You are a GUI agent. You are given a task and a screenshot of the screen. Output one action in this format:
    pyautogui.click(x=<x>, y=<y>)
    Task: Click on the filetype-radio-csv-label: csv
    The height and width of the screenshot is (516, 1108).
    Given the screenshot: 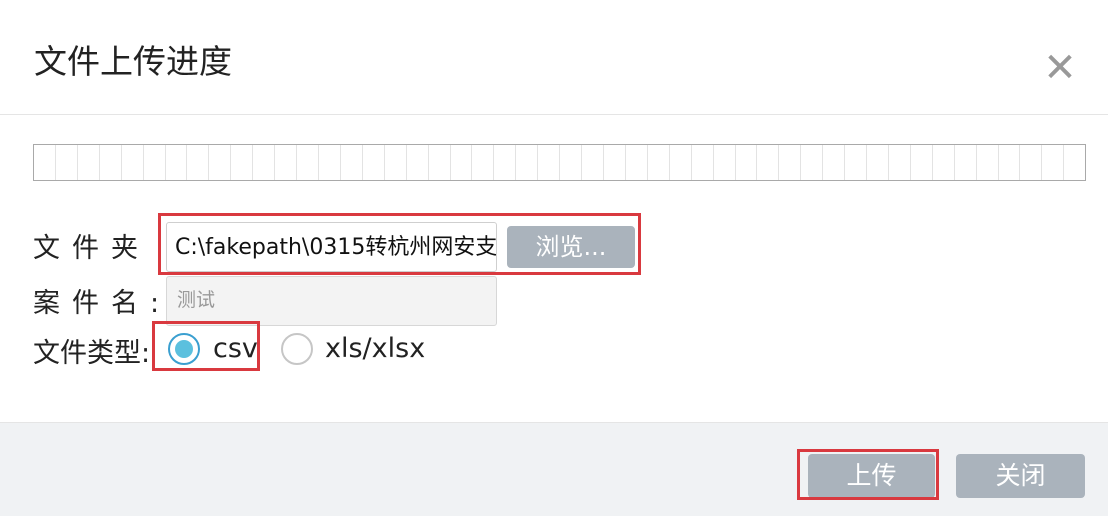 What is the action you would take?
    pyautogui.click(x=235, y=349)
    